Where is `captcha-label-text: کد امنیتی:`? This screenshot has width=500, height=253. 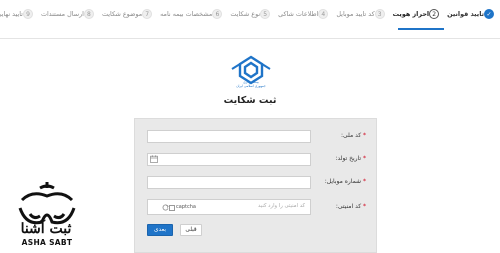 captcha-label-text: کد امنیتی: is located at coordinates (348, 206).